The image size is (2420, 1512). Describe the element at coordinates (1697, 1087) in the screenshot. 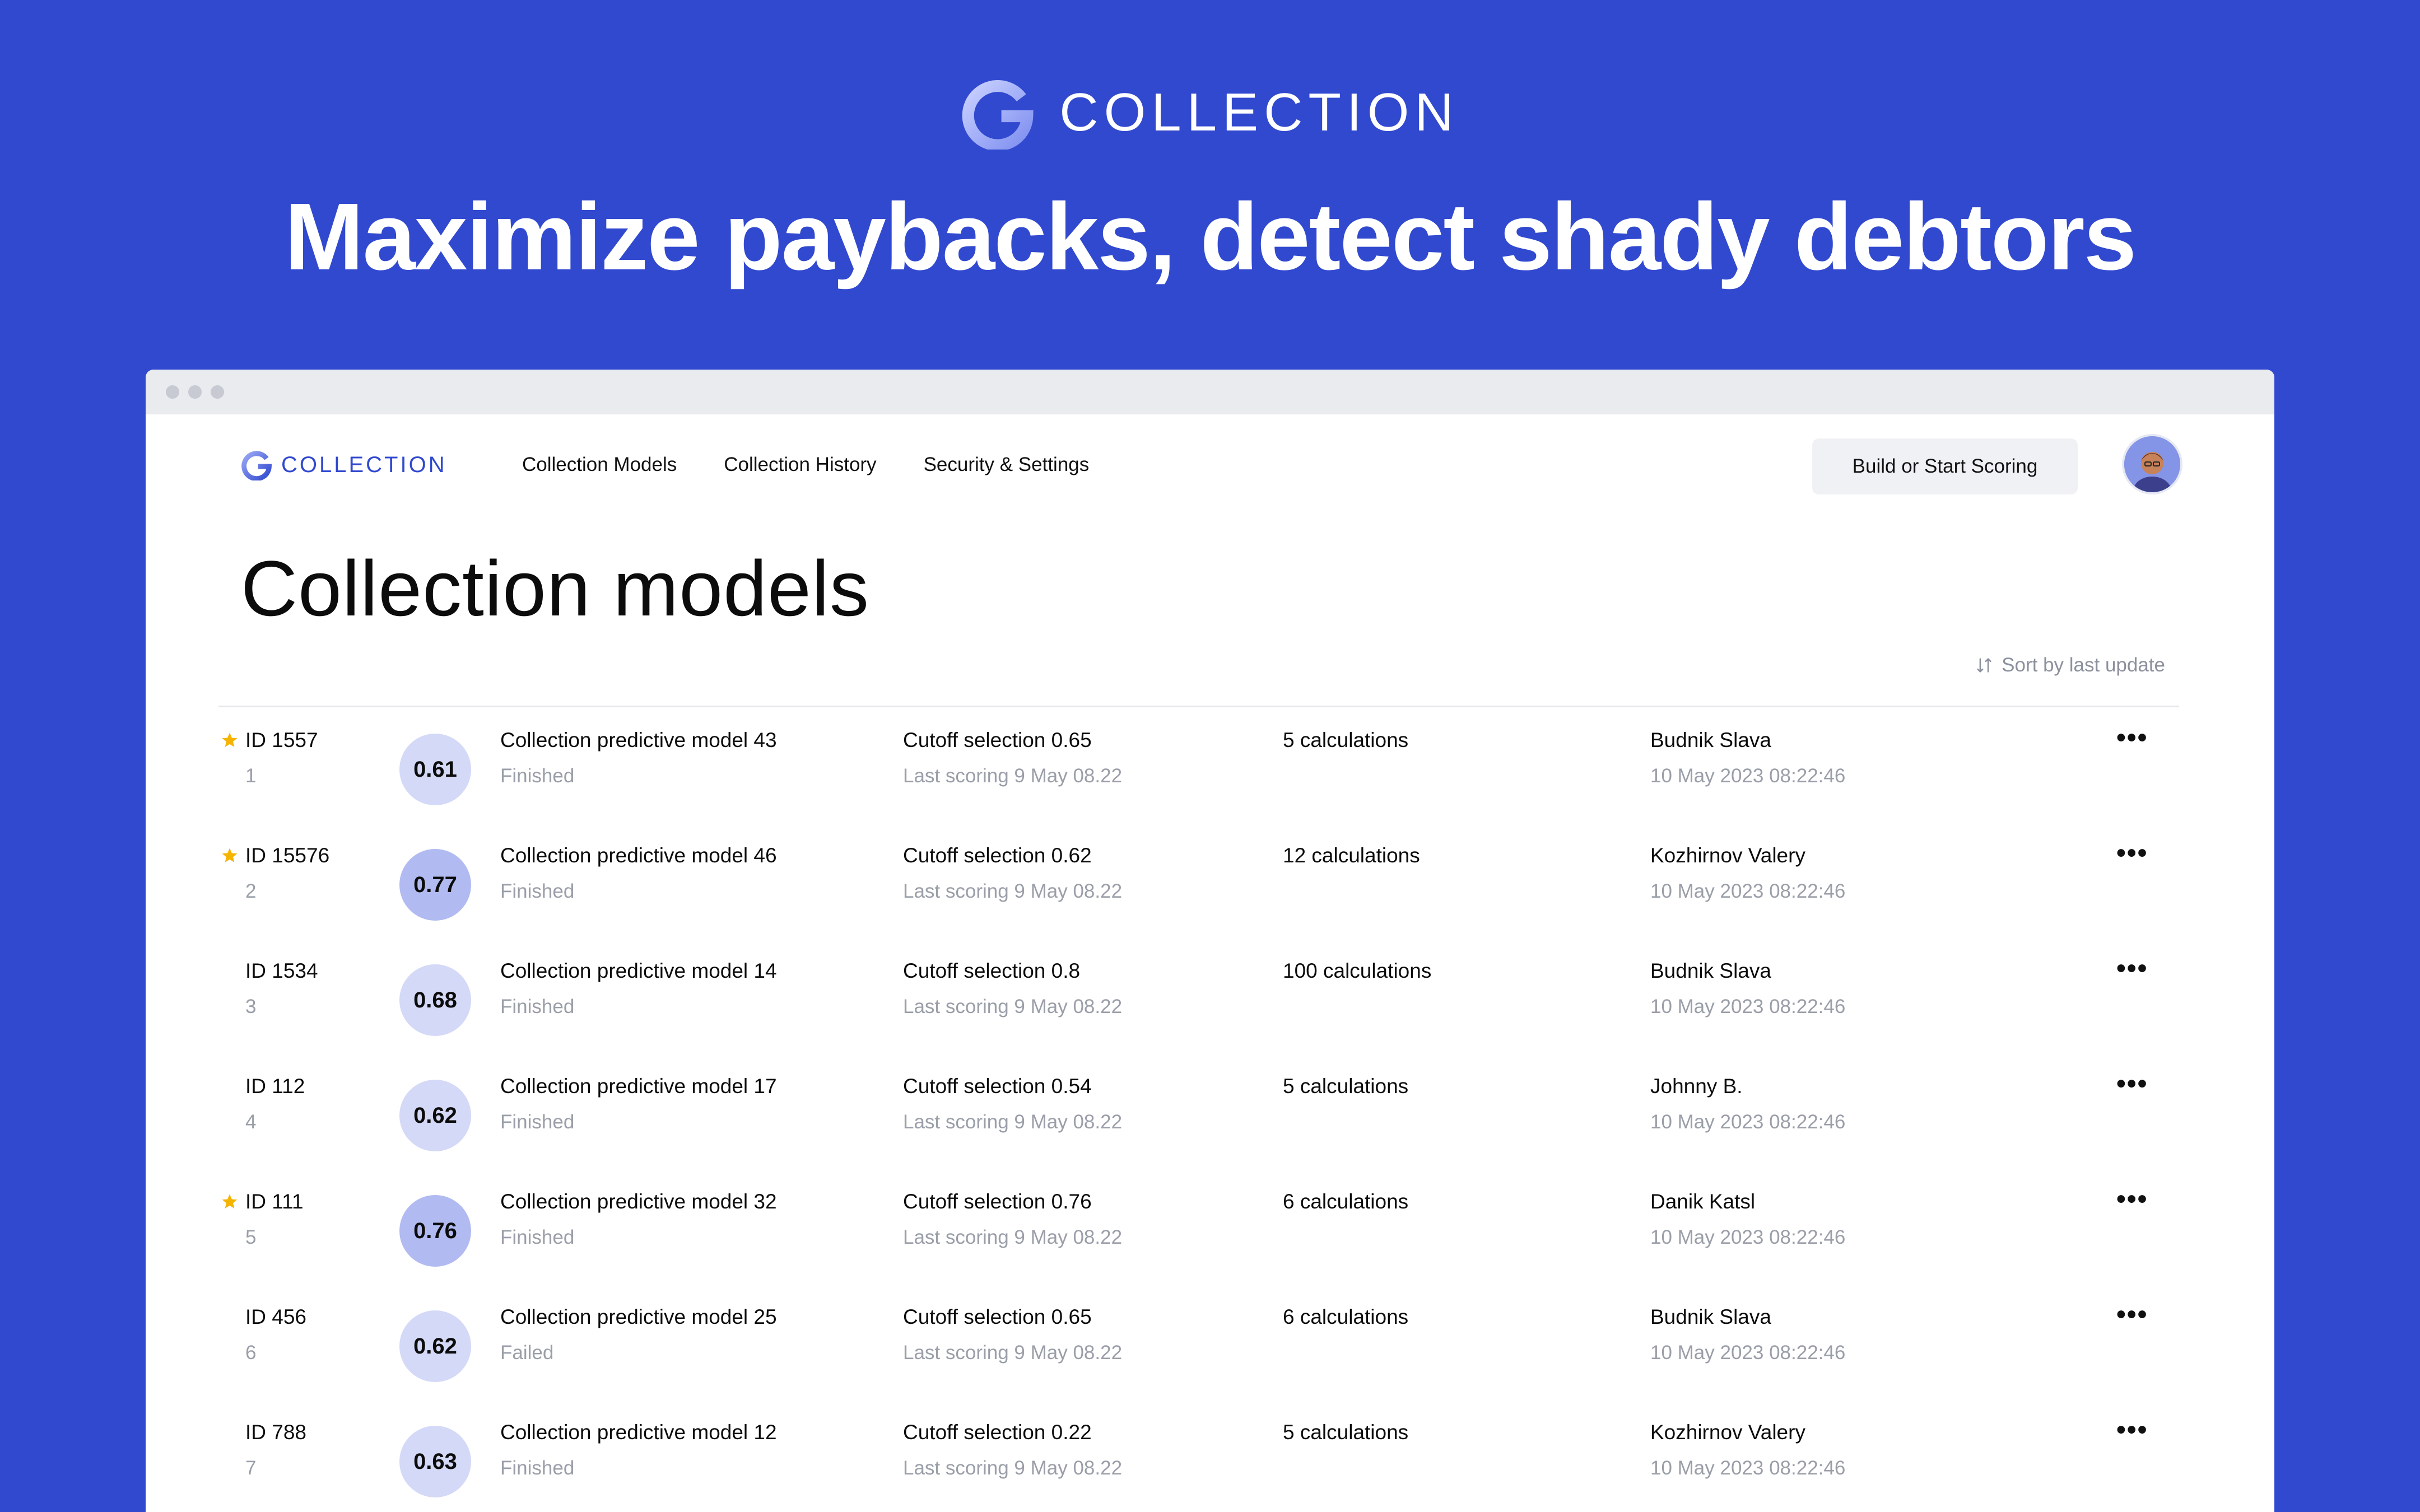

I see `user-name: Johnny B.` at that location.